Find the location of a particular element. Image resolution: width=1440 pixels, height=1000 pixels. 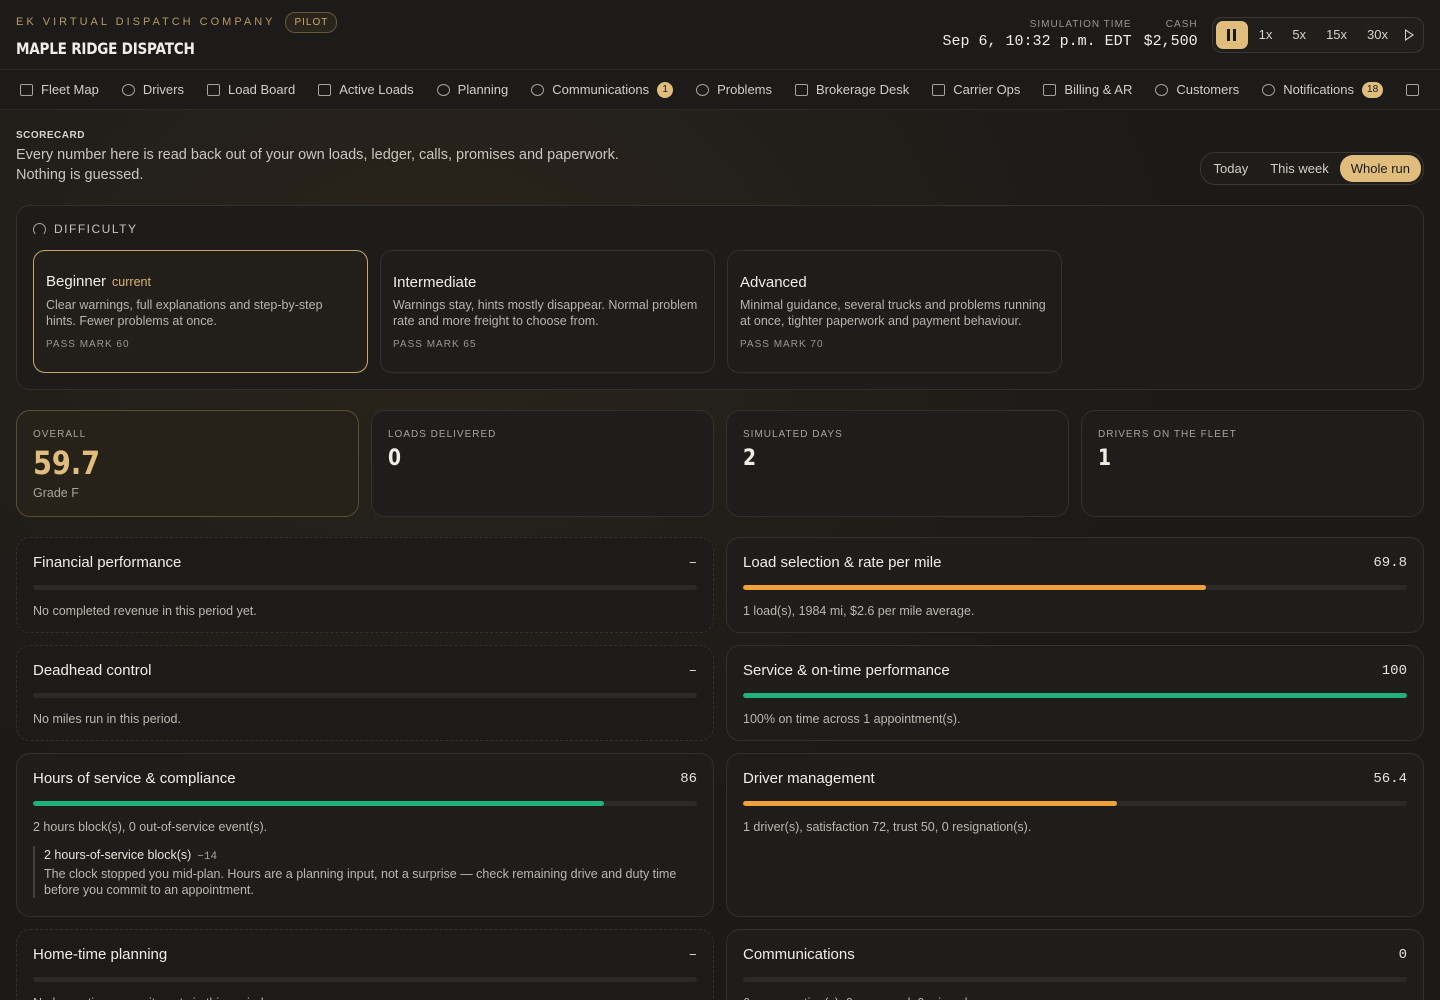

difficulty-title: DIFFICULTY is located at coordinates (96, 229).